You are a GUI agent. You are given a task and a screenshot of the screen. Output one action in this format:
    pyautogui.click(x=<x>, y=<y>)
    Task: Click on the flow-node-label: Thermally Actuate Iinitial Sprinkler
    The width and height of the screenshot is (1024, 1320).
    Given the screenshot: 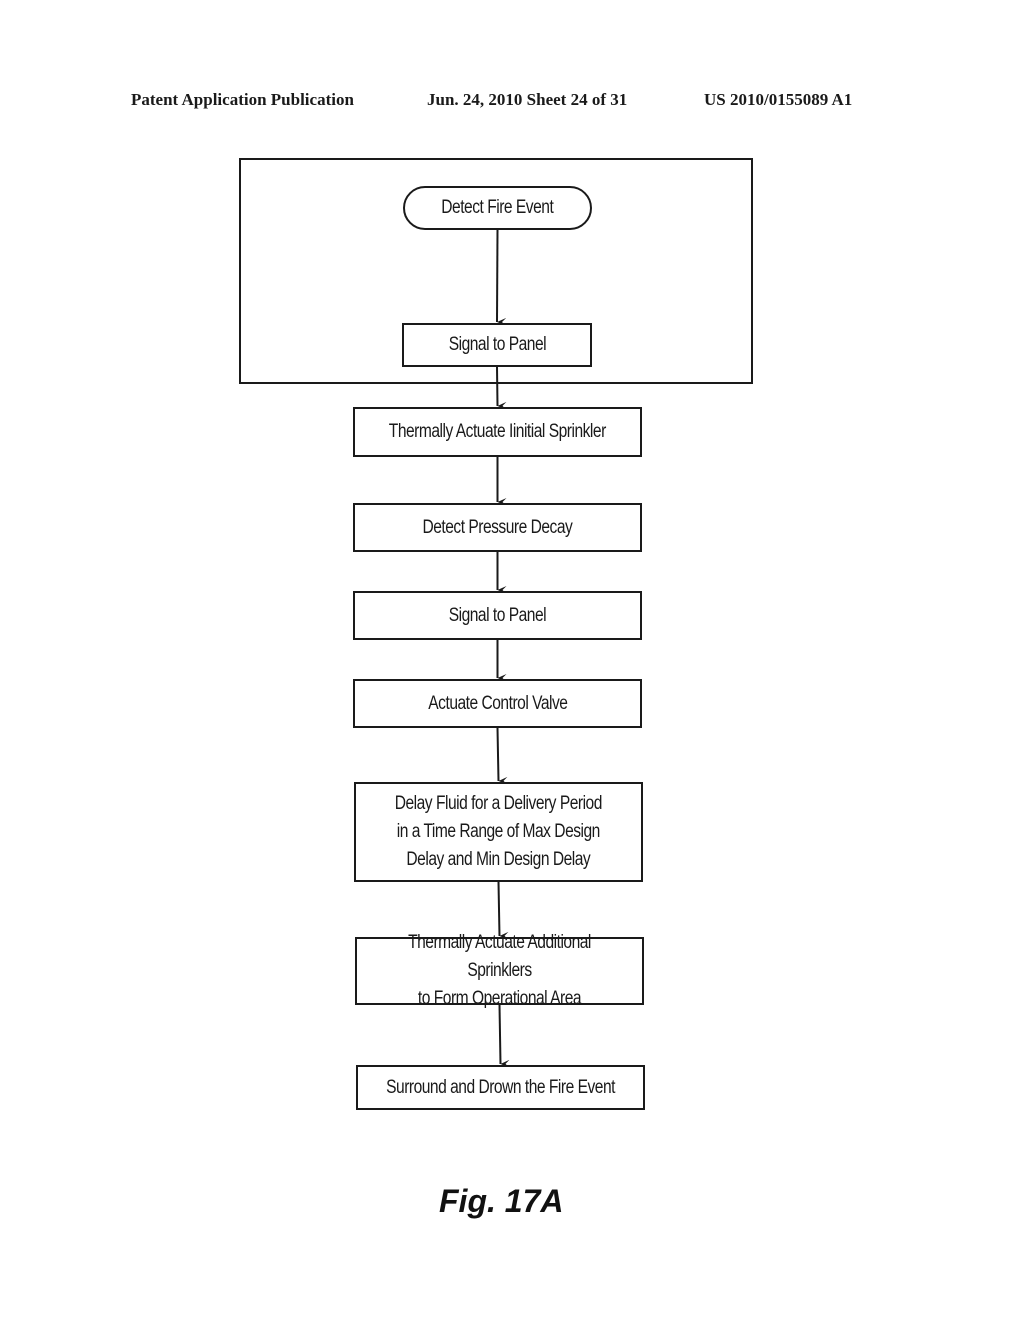 What is the action you would take?
    pyautogui.click(x=497, y=431)
    